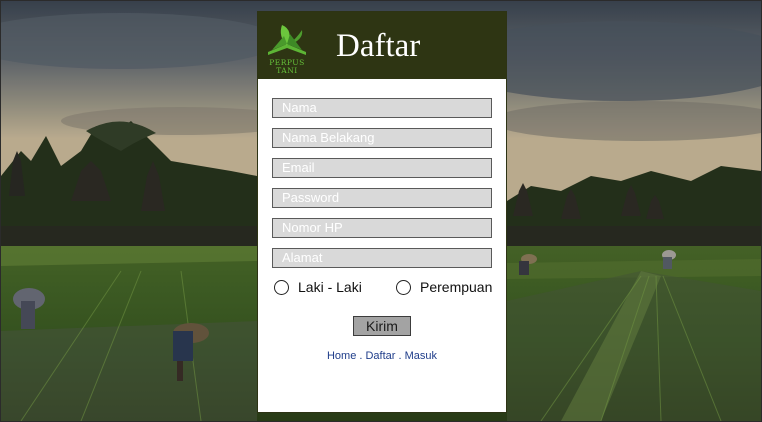 This screenshot has width=762, height=422. Describe the element at coordinates (382, 168) in the screenshot. I see `email-input: Email` at that location.